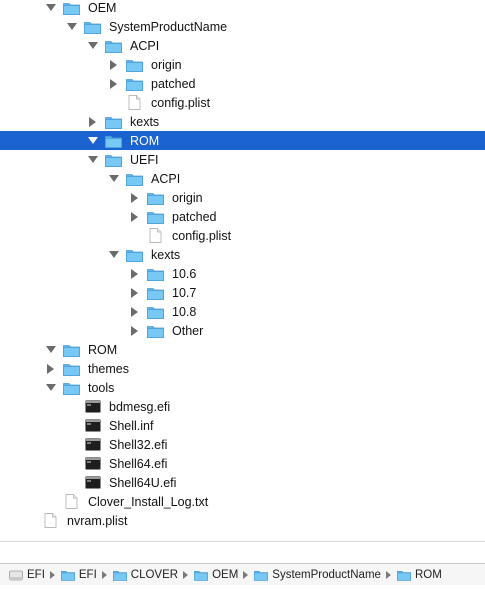 The height and width of the screenshot is (590, 485). I want to click on path-crumb: ROM, so click(419, 575).